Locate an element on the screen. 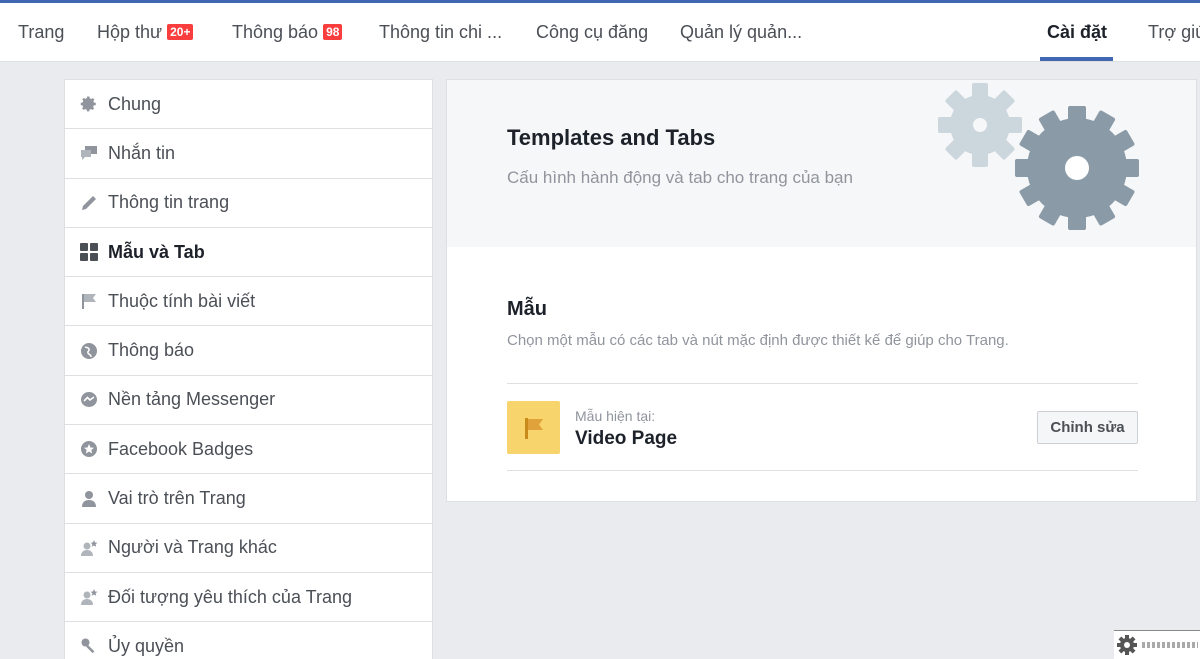 This screenshot has width=1200, height=659. tab-label: Cài đặt is located at coordinates (1077, 31).